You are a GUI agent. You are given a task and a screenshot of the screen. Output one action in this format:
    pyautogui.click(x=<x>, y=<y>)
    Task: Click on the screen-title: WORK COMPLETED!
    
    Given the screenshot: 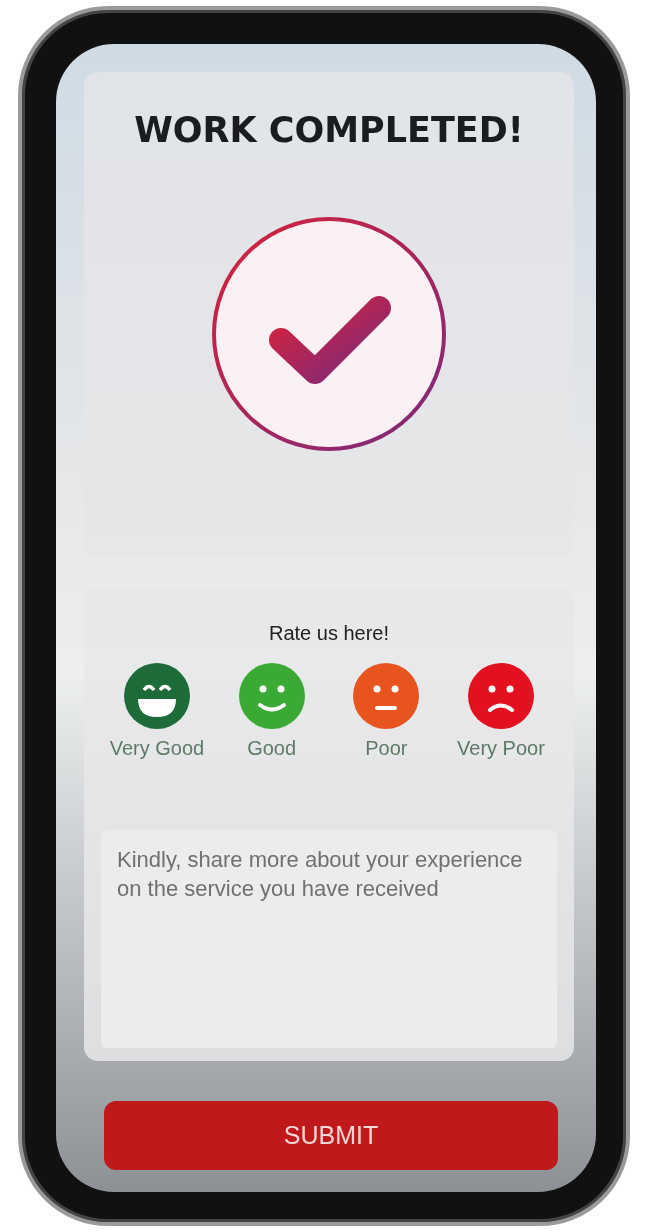 What is the action you would take?
    pyautogui.click(x=329, y=130)
    